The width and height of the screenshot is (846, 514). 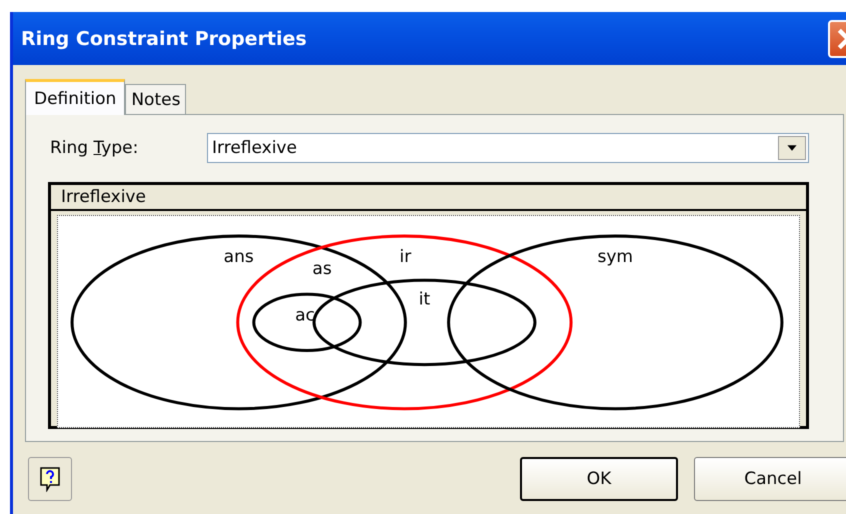 What do you see at coordinates (406, 257) in the screenshot?
I see `set-label: ir` at bounding box center [406, 257].